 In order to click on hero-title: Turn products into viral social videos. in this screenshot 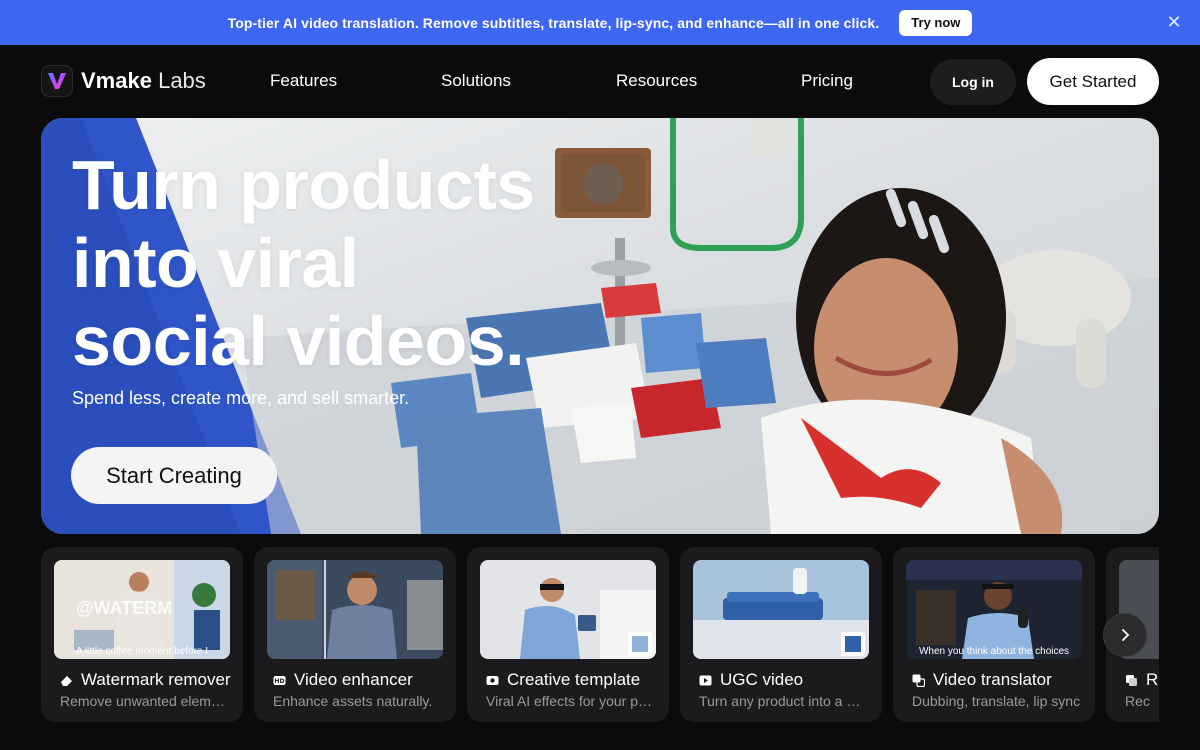, I will do `click(303, 263)`.